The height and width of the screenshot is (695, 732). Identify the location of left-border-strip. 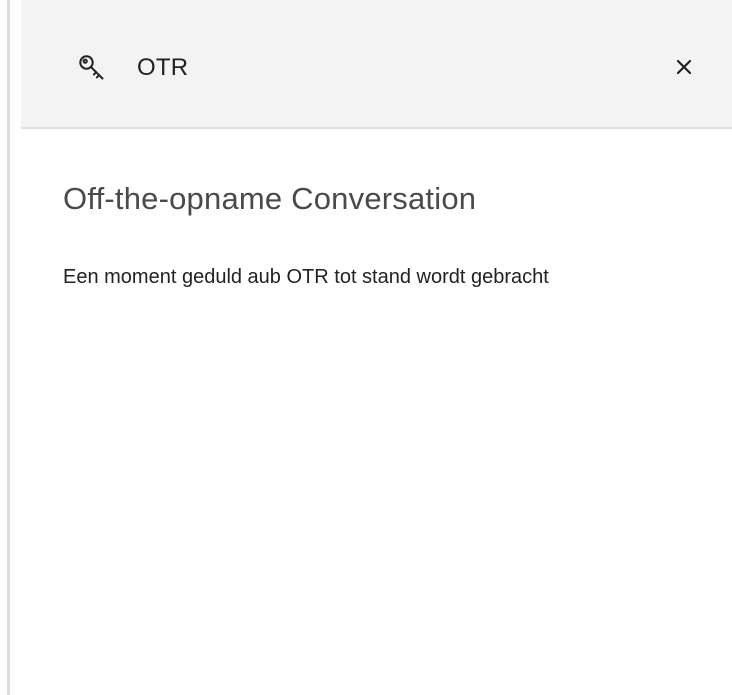
(8, 347).